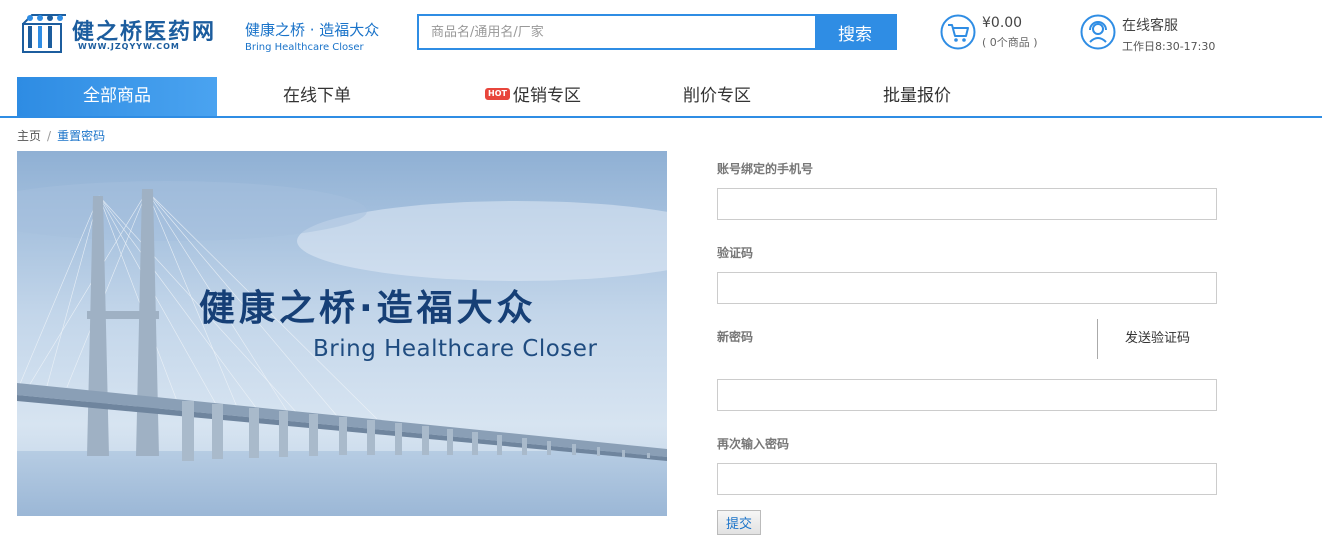 The height and width of the screenshot is (554, 1322). Describe the element at coordinates (455, 349) in the screenshot. I see `banner-title-en: Bring Healthcare Closer` at that location.